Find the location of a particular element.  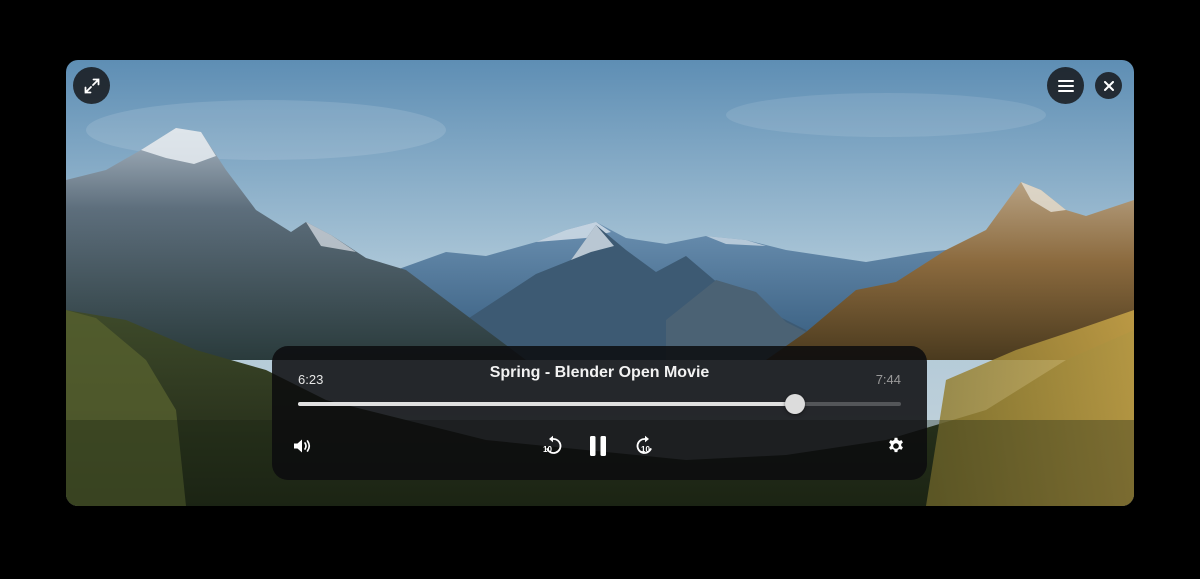

expand-arrows-icon is located at coordinates (91, 85).